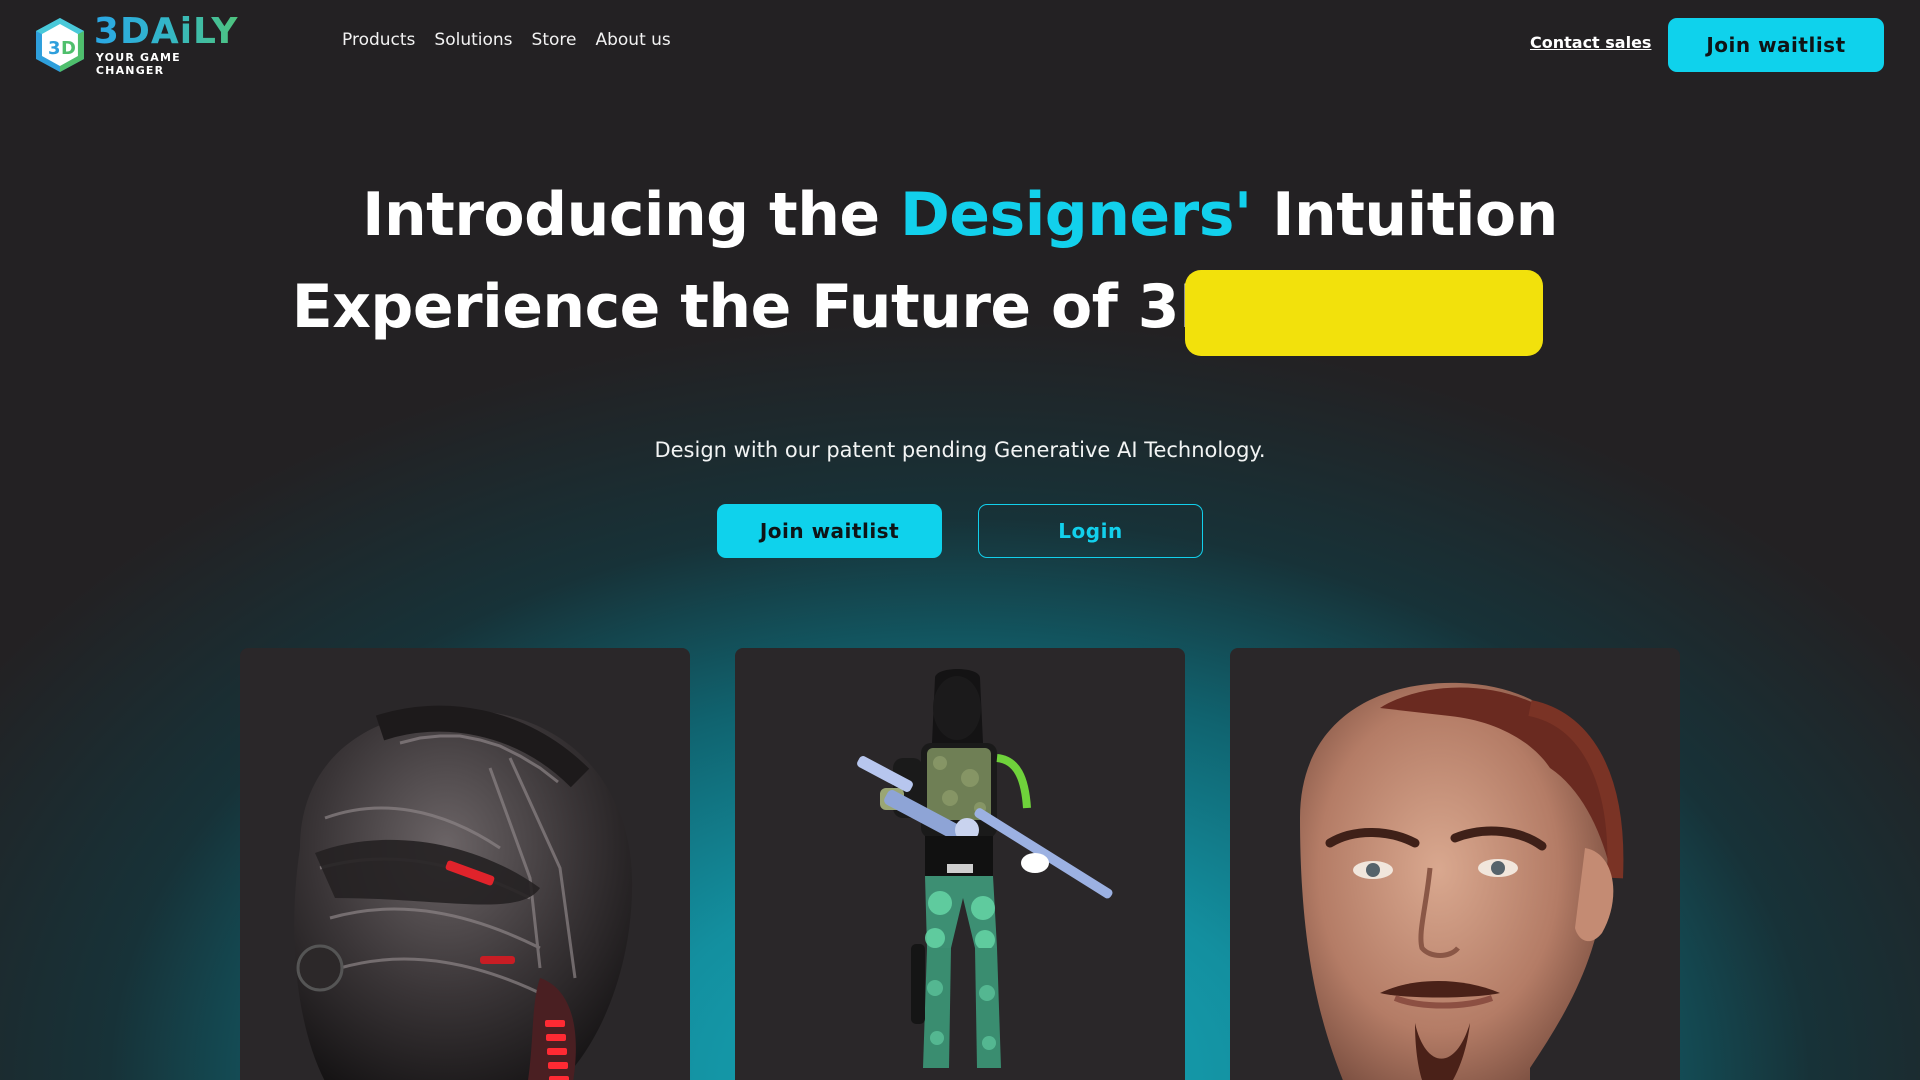 The width and height of the screenshot is (1920, 1080). What do you see at coordinates (829, 531) in the screenshot?
I see `join-waitlist-button: Join waitlist` at bounding box center [829, 531].